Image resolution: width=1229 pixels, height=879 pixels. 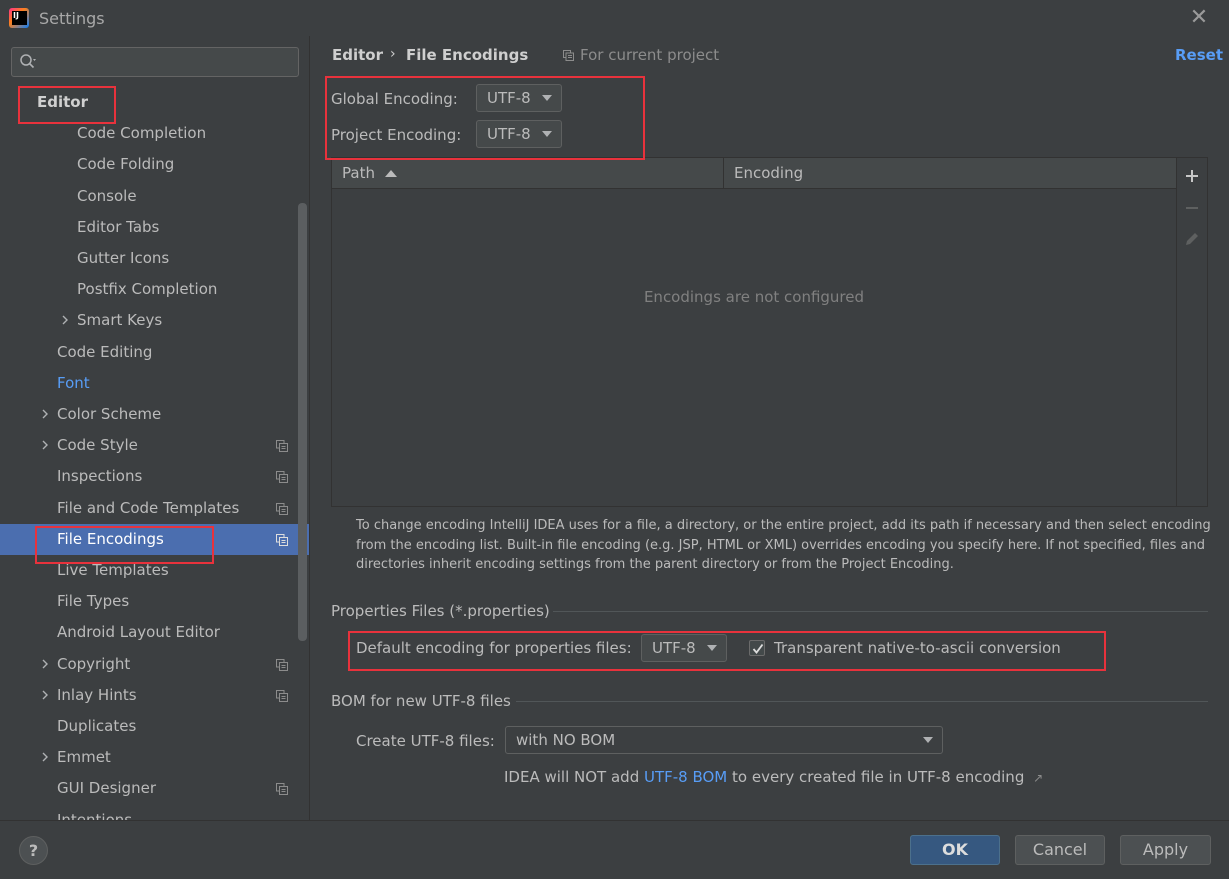 What do you see at coordinates (421, 701) in the screenshot?
I see `bom-section-title: BOM for new UTF-8 files` at bounding box center [421, 701].